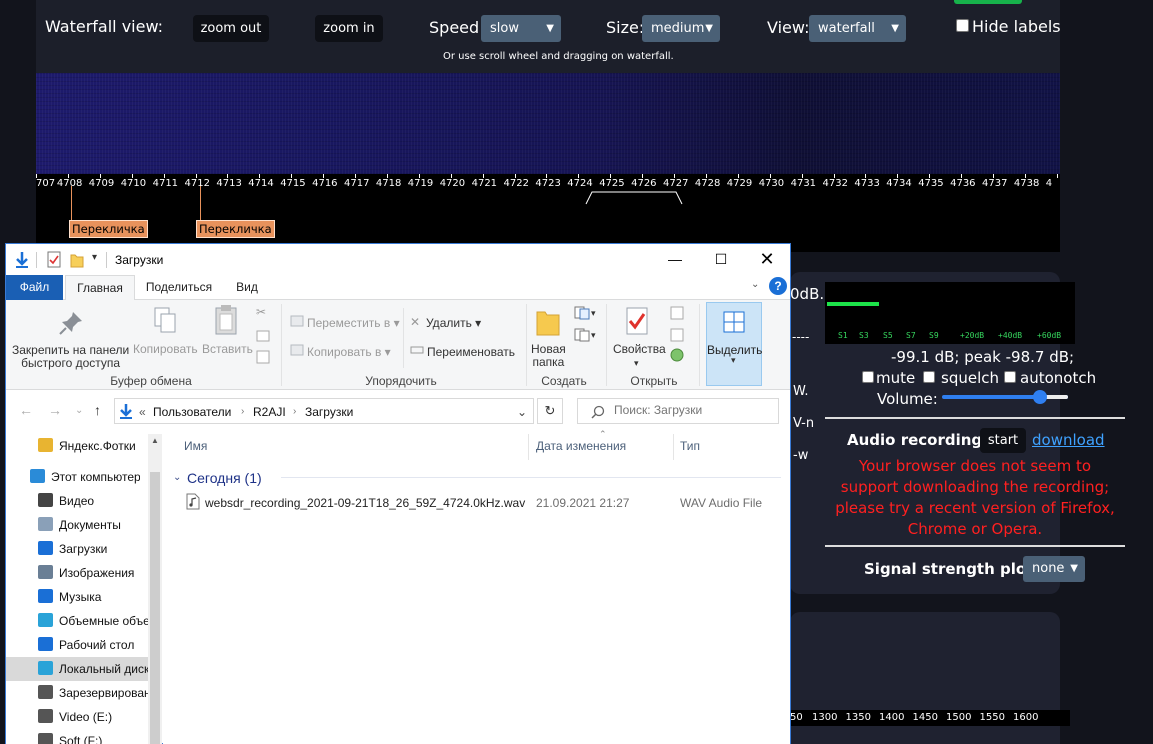 The width and height of the screenshot is (1153, 744). What do you see at coordinates (77, 597) in the screenshot?
I see `sidebar-item: Музыка` at bounding box center [77, 597].